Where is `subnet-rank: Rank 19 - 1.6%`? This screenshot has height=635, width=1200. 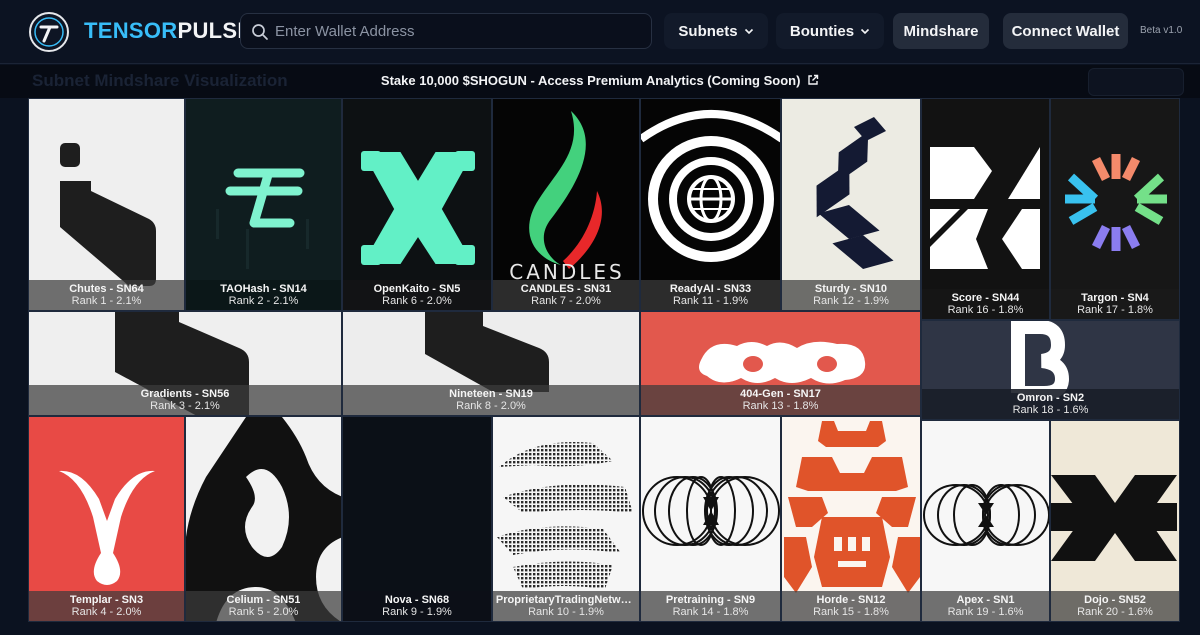 subnet-rank: Rank 19 - 1.6% is located at coordinates (985, 612).